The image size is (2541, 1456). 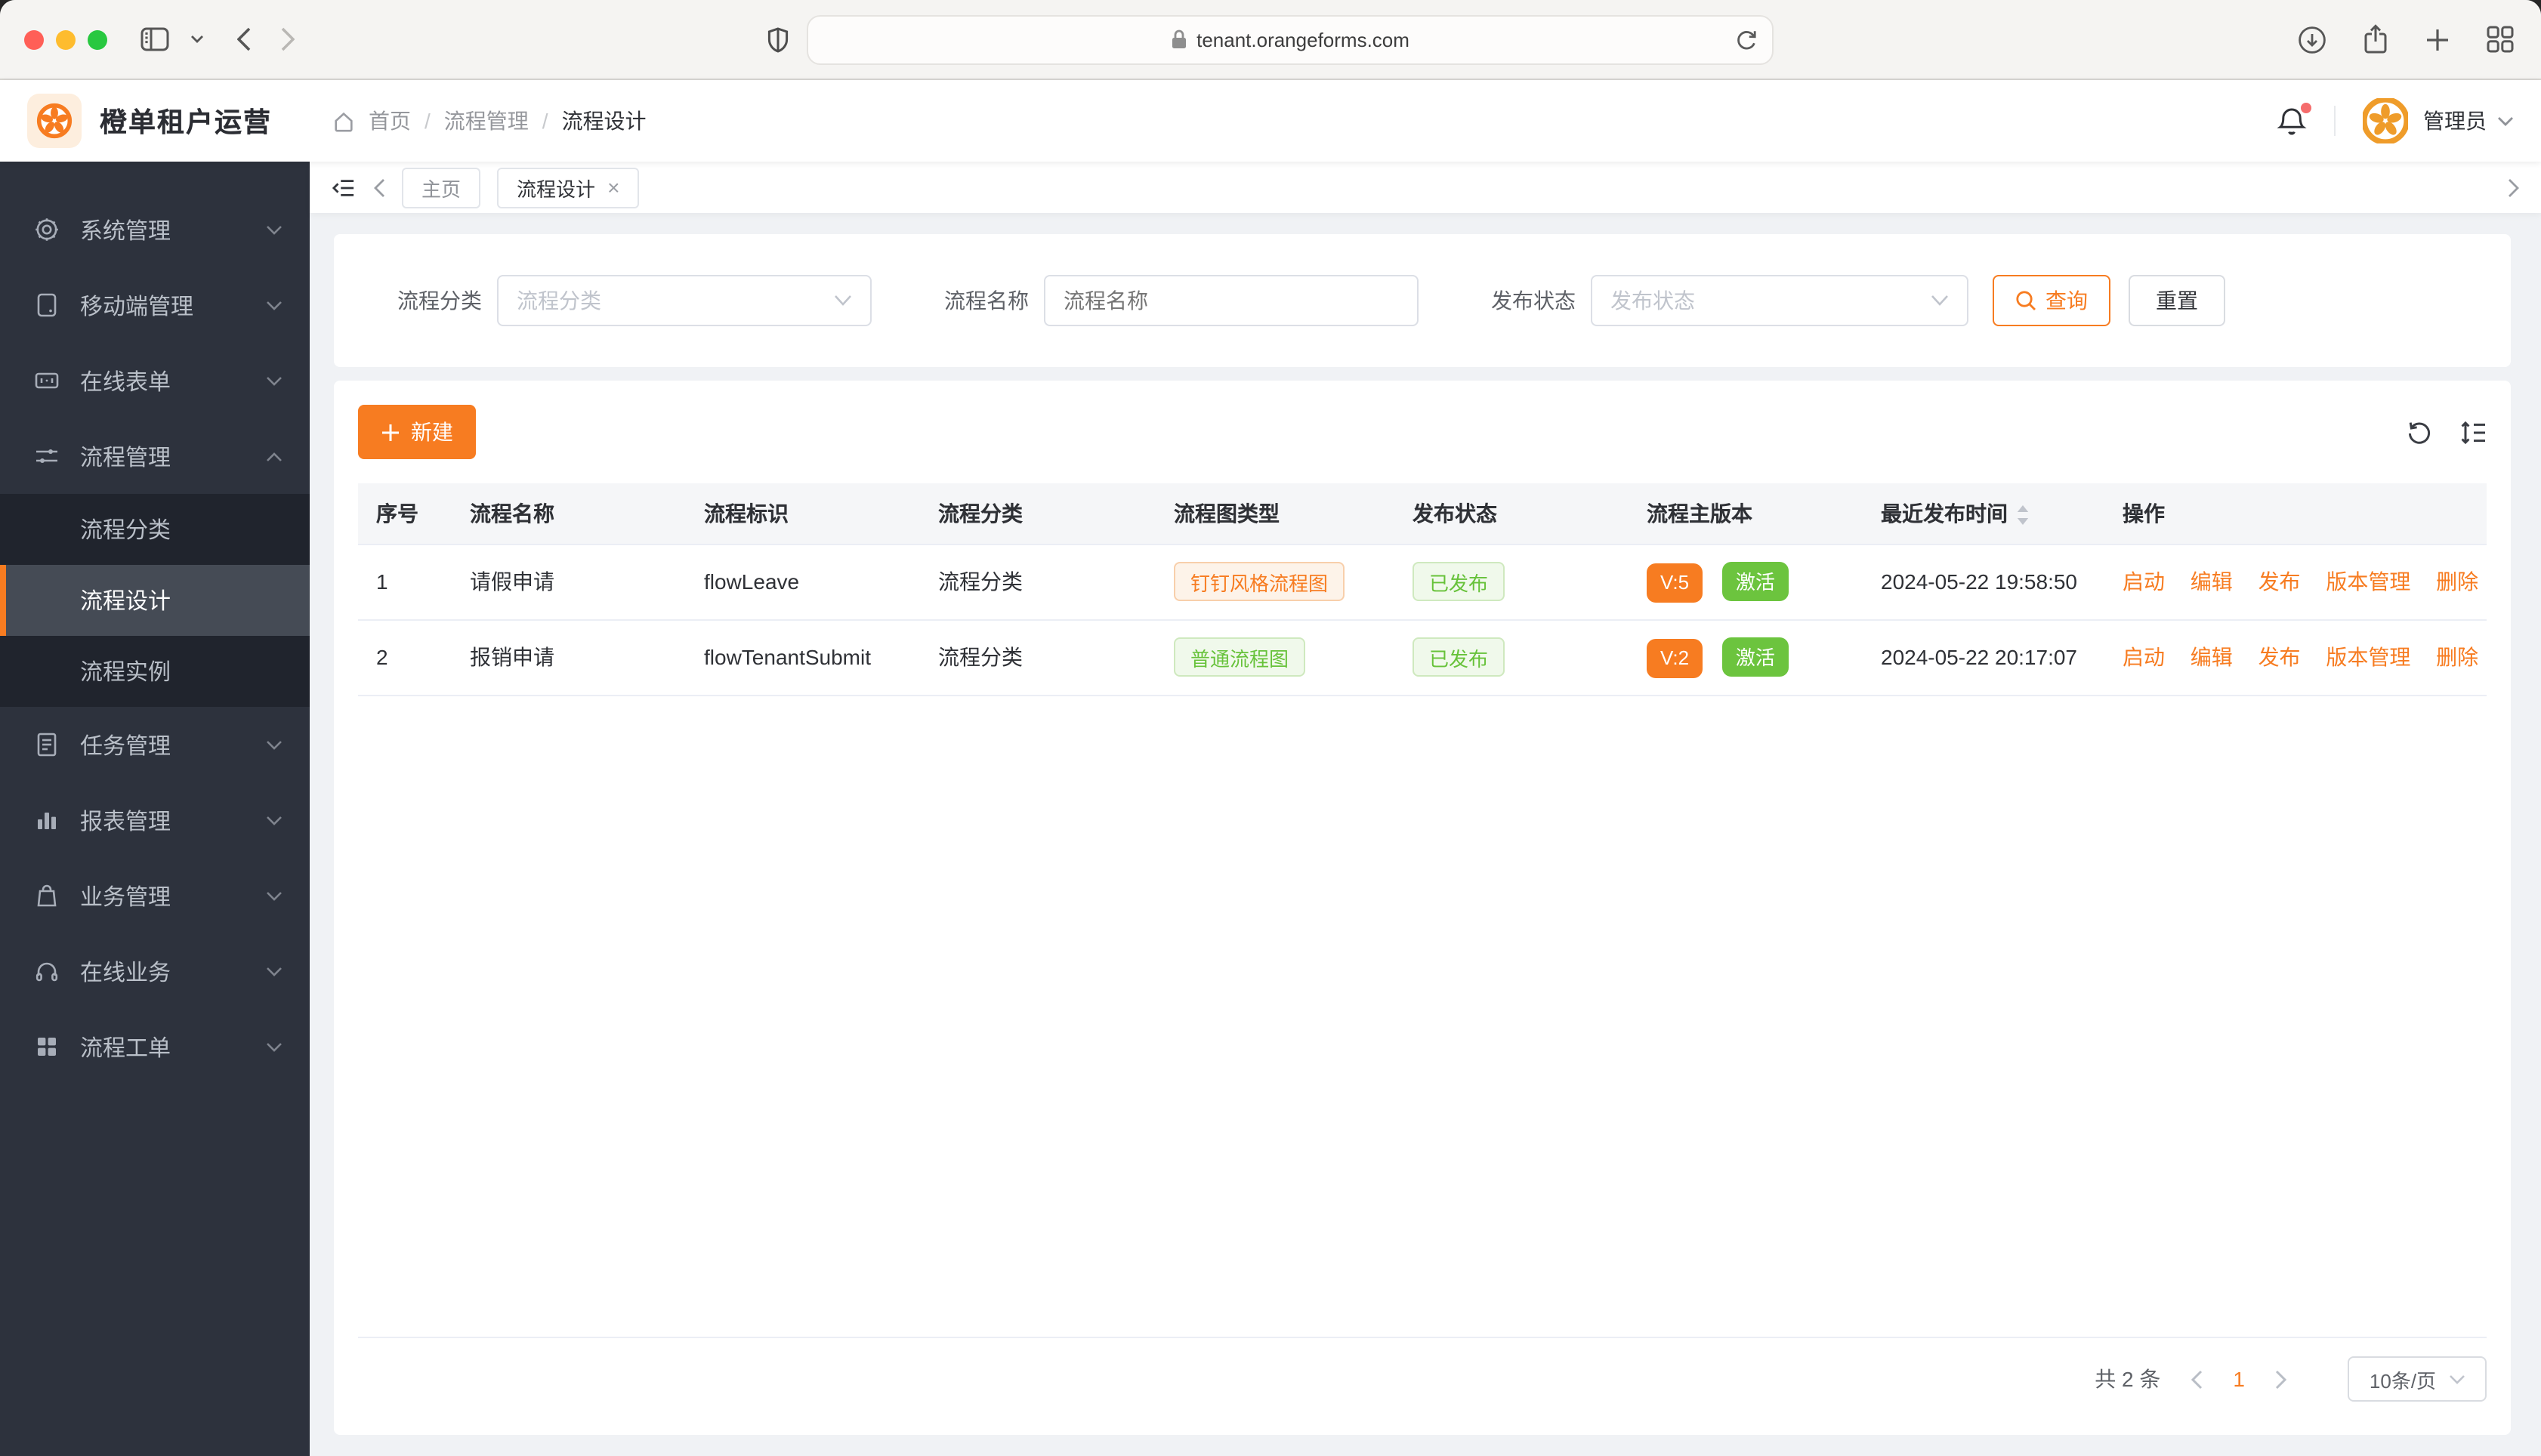 I want to click on sidebar-item-process: 流程管理, so click(x=155, y=456).